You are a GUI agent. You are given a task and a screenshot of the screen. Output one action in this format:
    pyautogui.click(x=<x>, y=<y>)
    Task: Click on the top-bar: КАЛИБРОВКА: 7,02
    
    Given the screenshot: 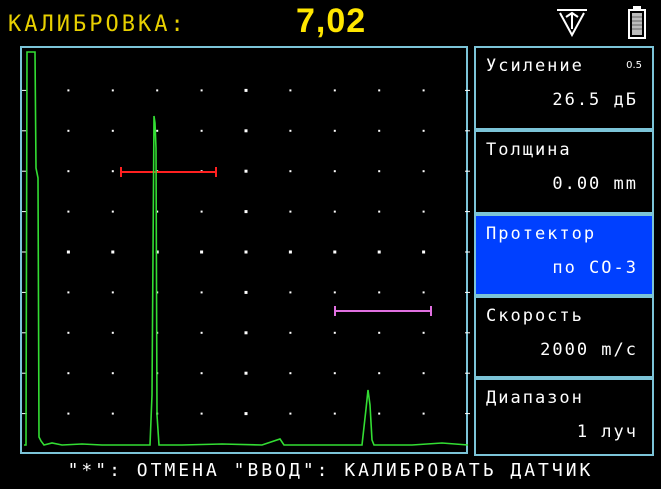 What is the action you would take?
    pyautogui.click(x=330, y=22)
    